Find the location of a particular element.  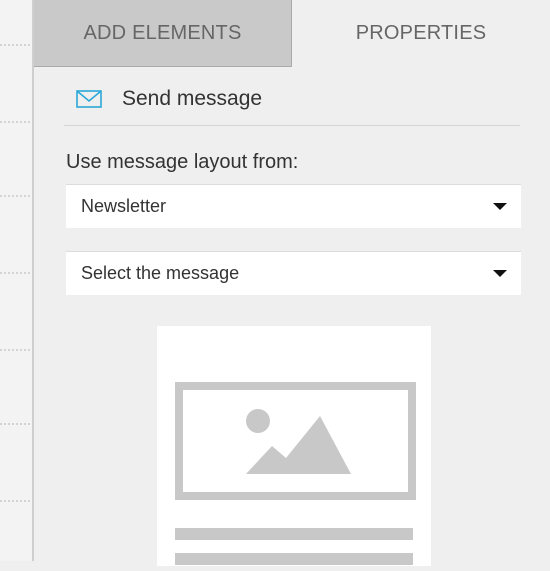

image-placeholder-icon is located at coordinates (295, 473).